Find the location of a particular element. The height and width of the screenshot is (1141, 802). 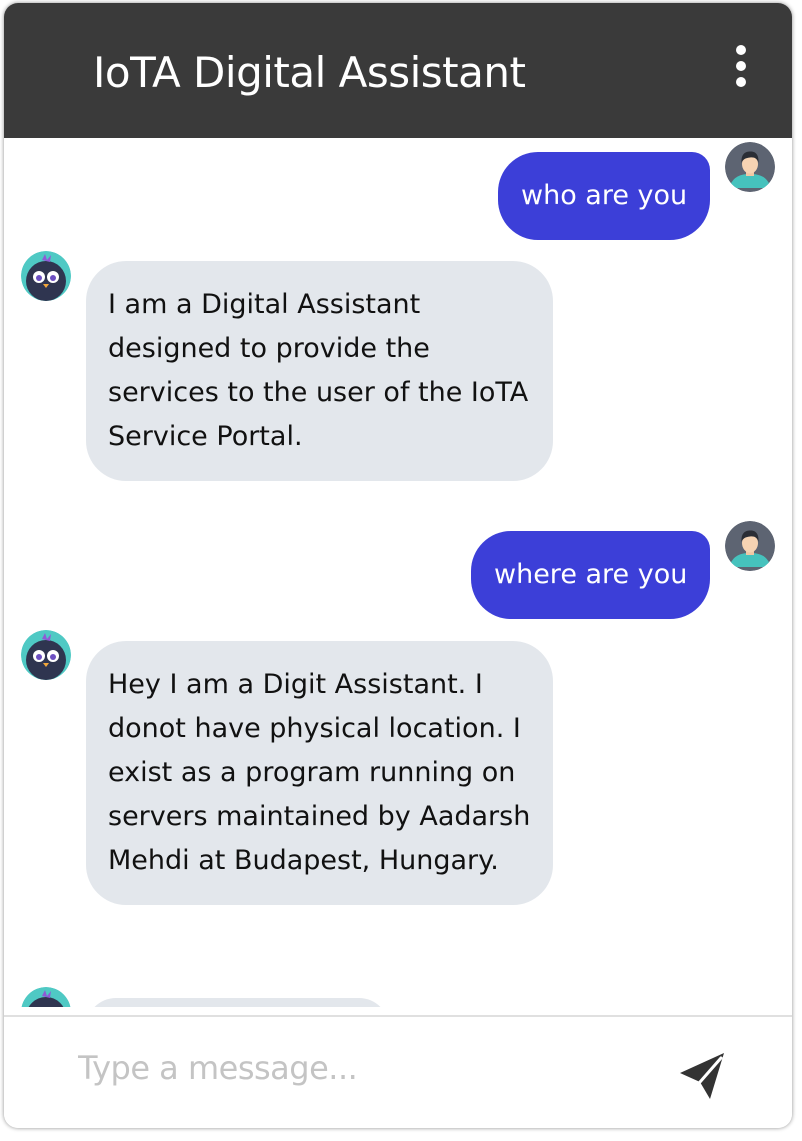

user-message-bubble: who are you is located at coordinates (604, 196).